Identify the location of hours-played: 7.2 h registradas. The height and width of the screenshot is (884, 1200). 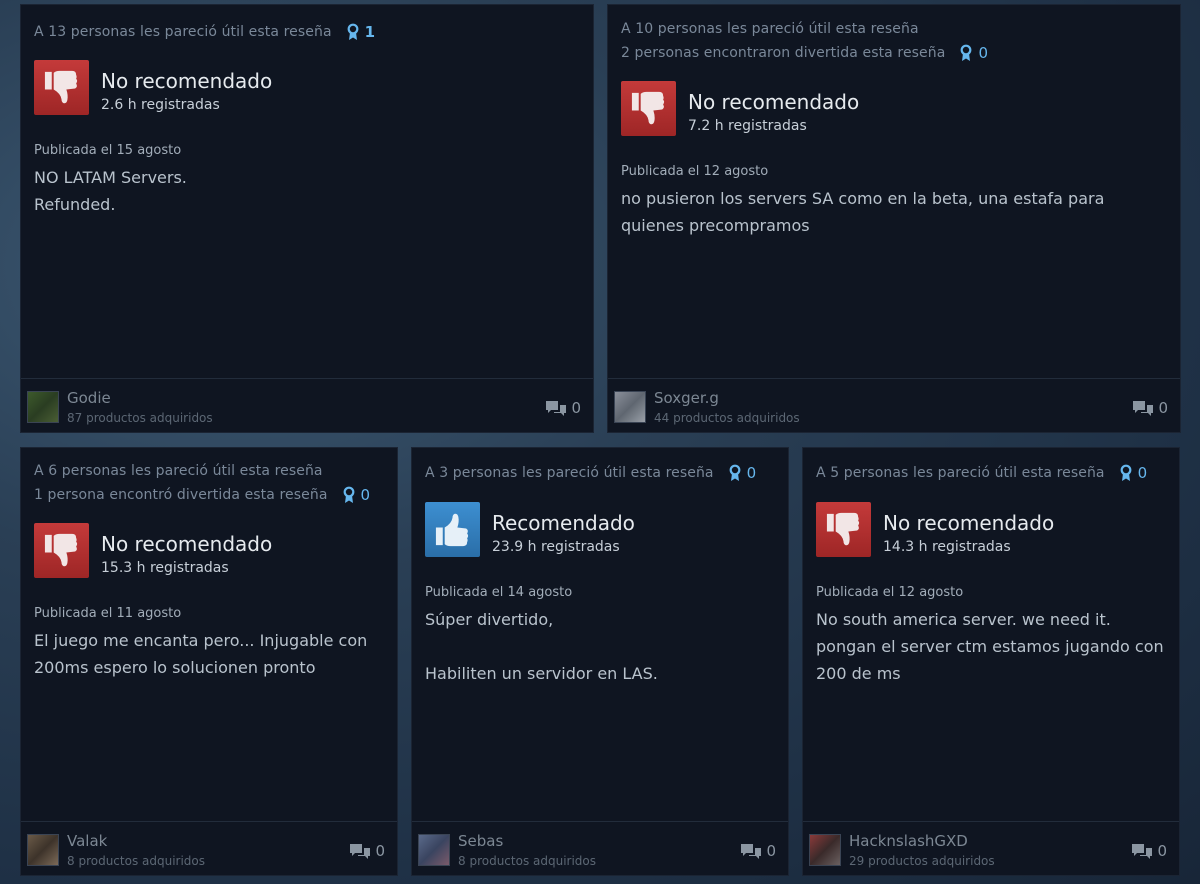
(747, 126).